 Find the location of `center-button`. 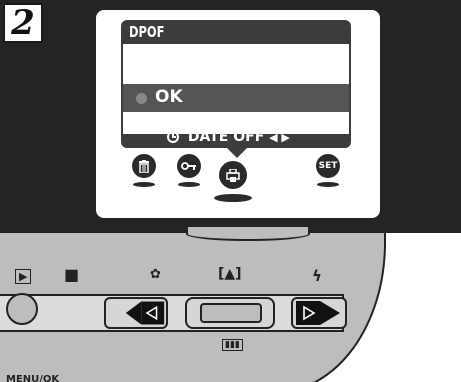

center-button is located at coordinates (231, 313).